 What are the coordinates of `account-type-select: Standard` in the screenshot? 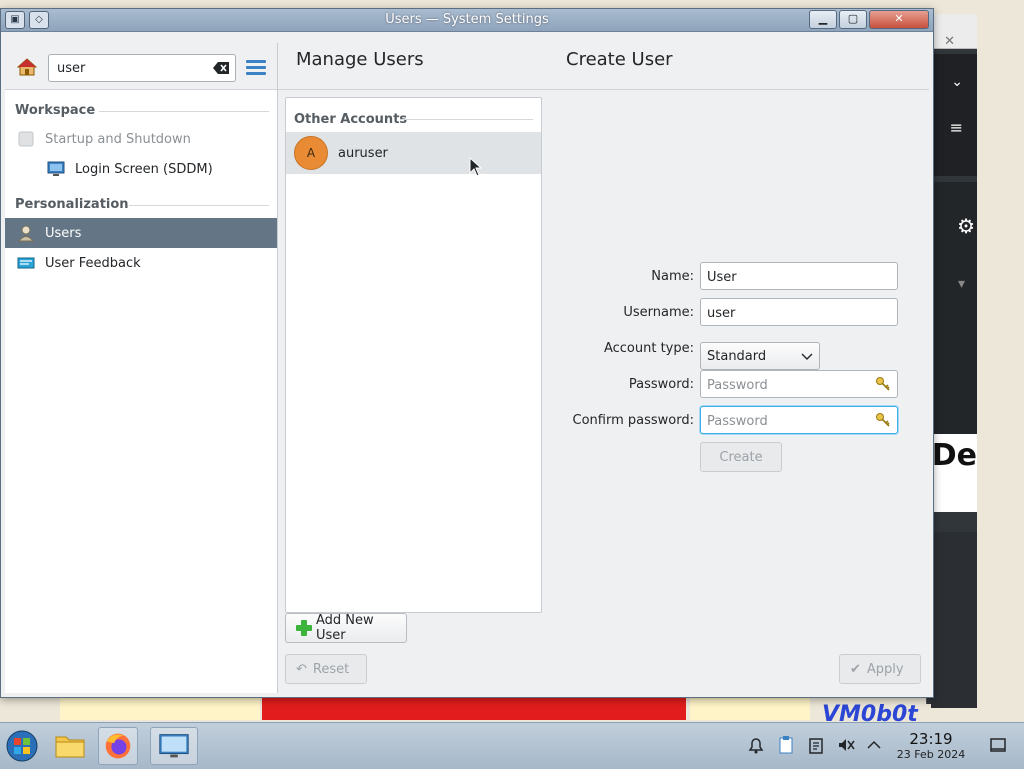 It's located at (760, 356).